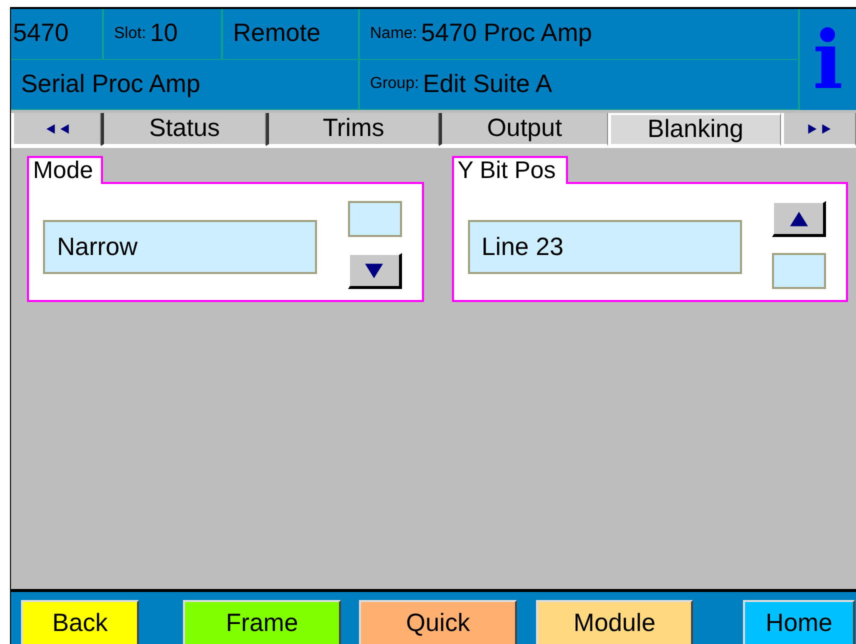 Image resolution: width=856 pixels, height=644 pixels. Describe the element at coordinates (506, 33) in the screenshot. I see `module-name: 5470 Proc Amp` at that location.